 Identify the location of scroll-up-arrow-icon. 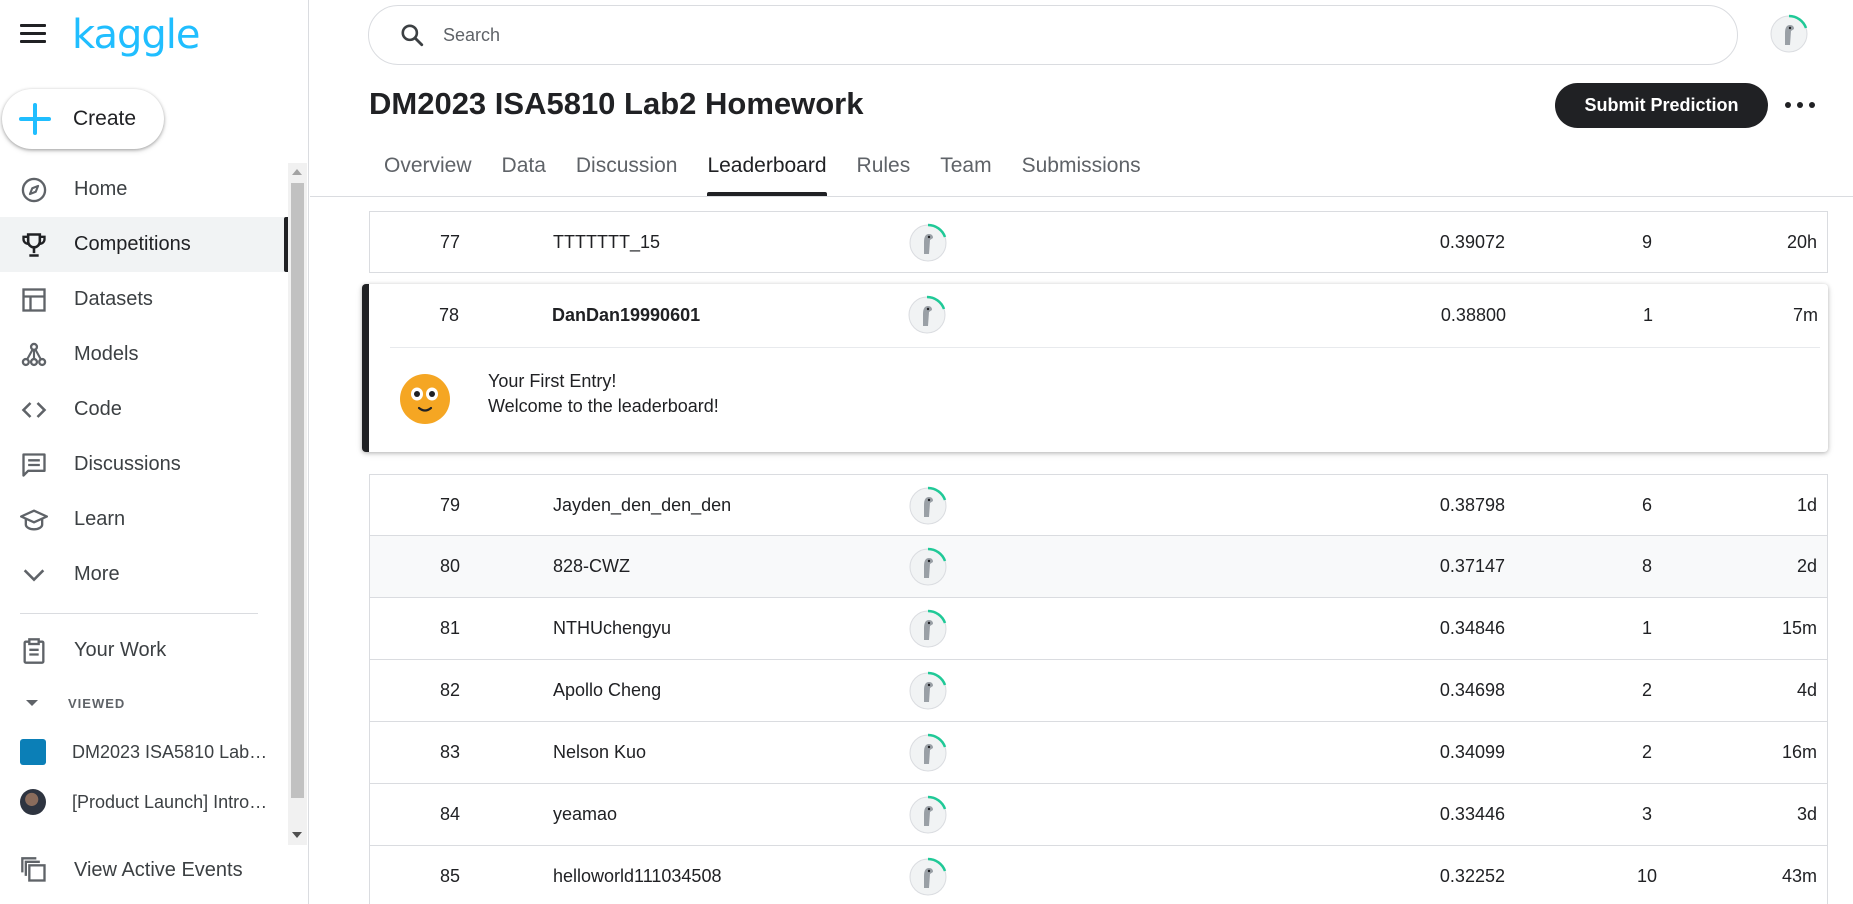
(297, 172).